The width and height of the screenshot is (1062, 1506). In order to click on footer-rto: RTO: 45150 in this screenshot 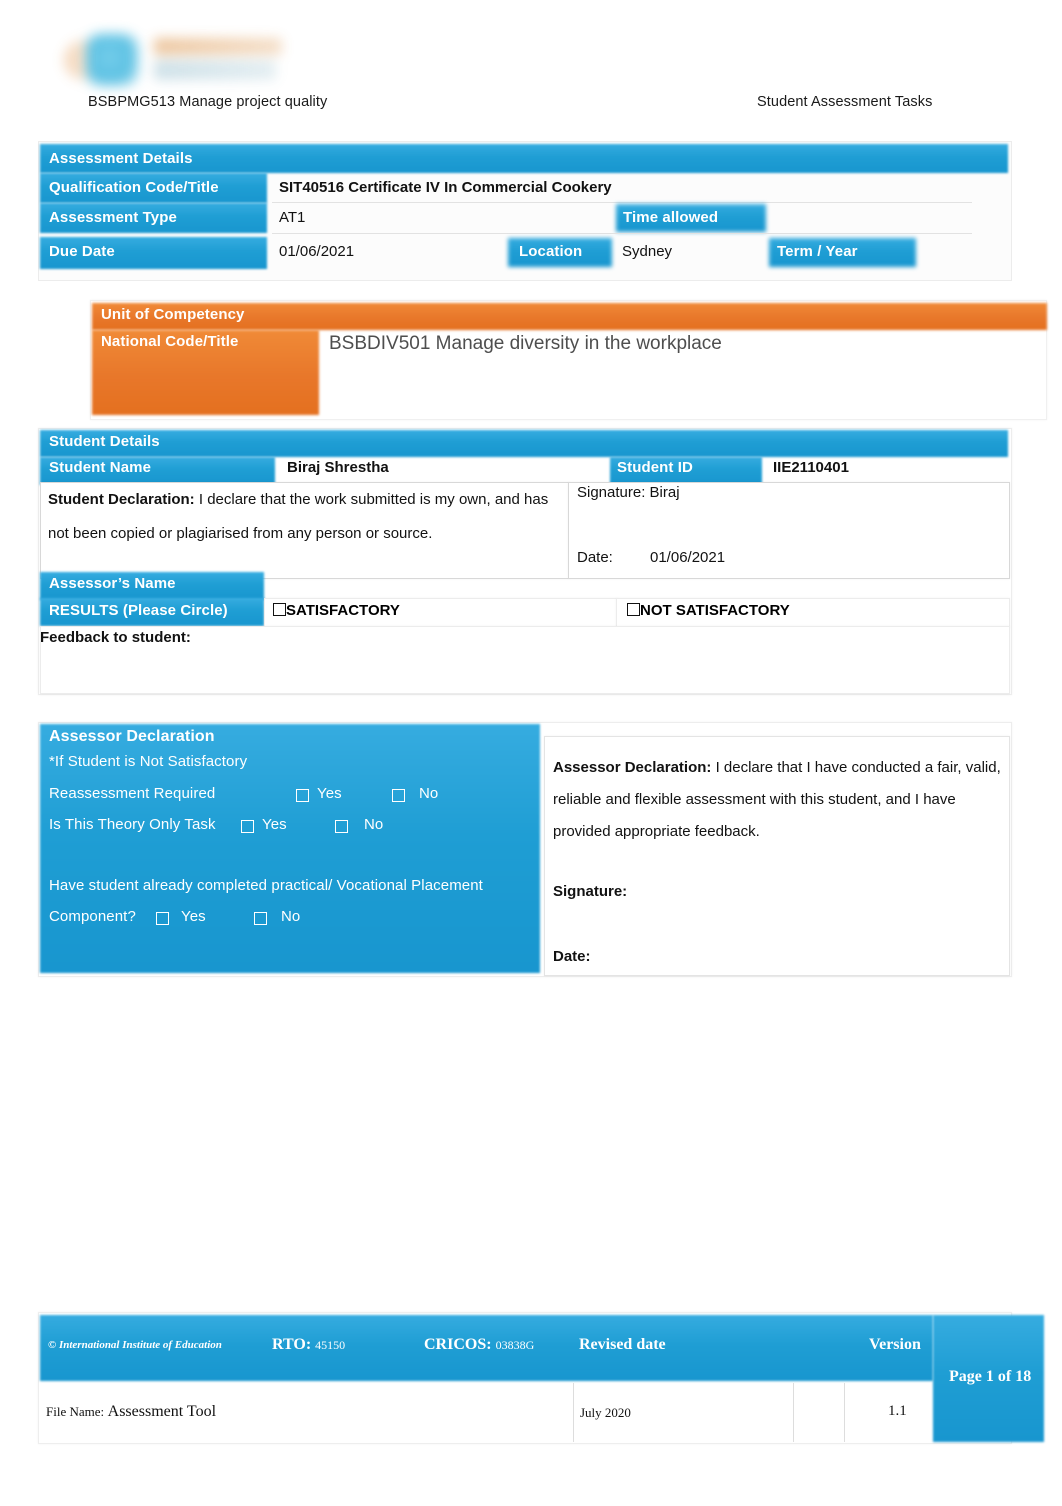, I will do `click(308, 1345)`.